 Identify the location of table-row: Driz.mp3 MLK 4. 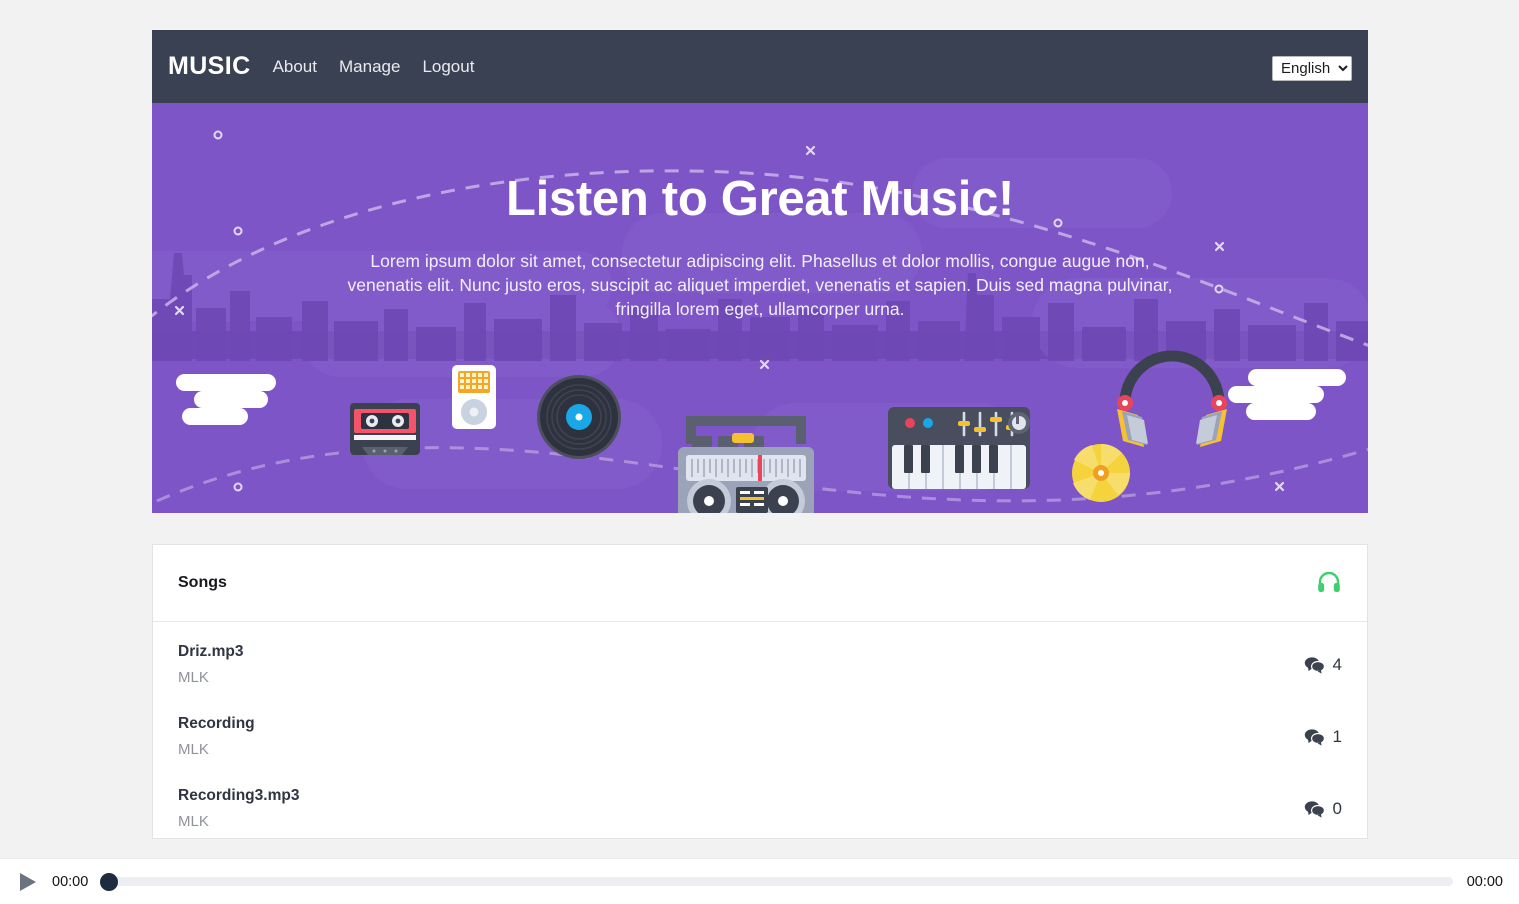
(760, 658).